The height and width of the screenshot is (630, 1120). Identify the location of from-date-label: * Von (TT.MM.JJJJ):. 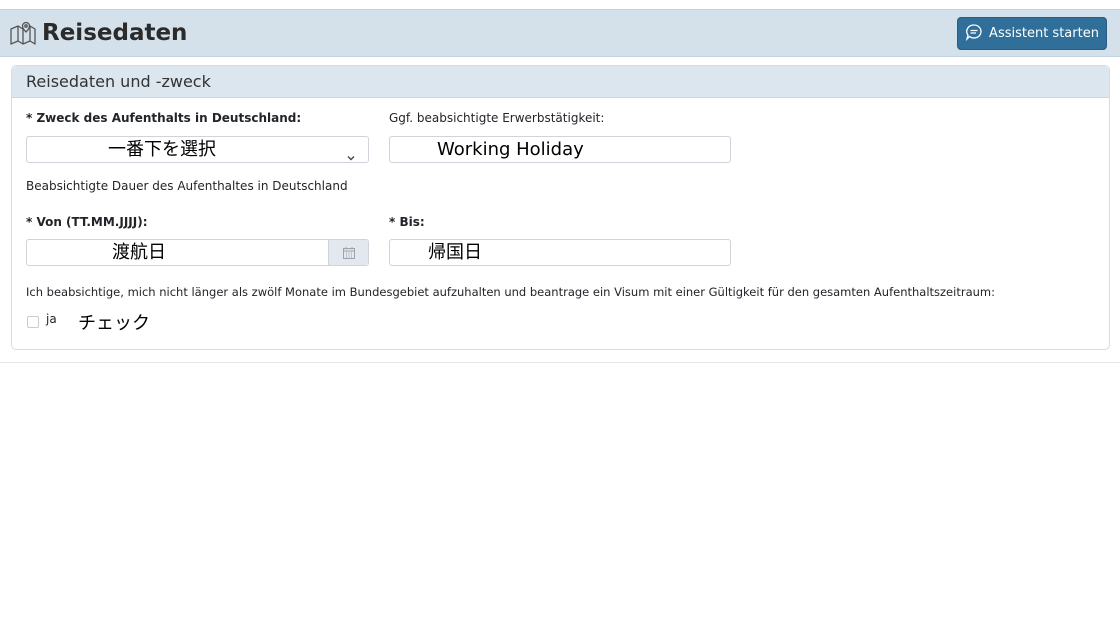
(87, 222).